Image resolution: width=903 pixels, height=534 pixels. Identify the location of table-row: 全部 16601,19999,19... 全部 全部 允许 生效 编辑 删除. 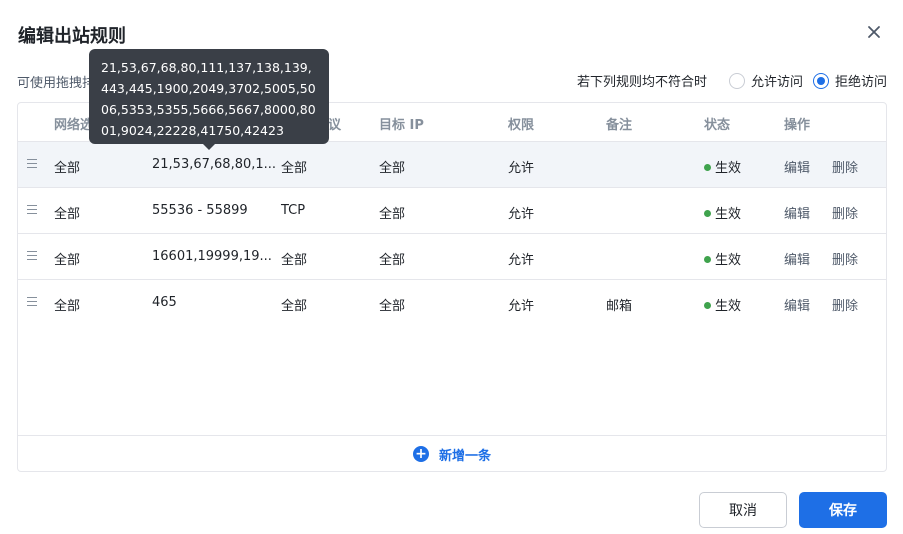
(452, 256).